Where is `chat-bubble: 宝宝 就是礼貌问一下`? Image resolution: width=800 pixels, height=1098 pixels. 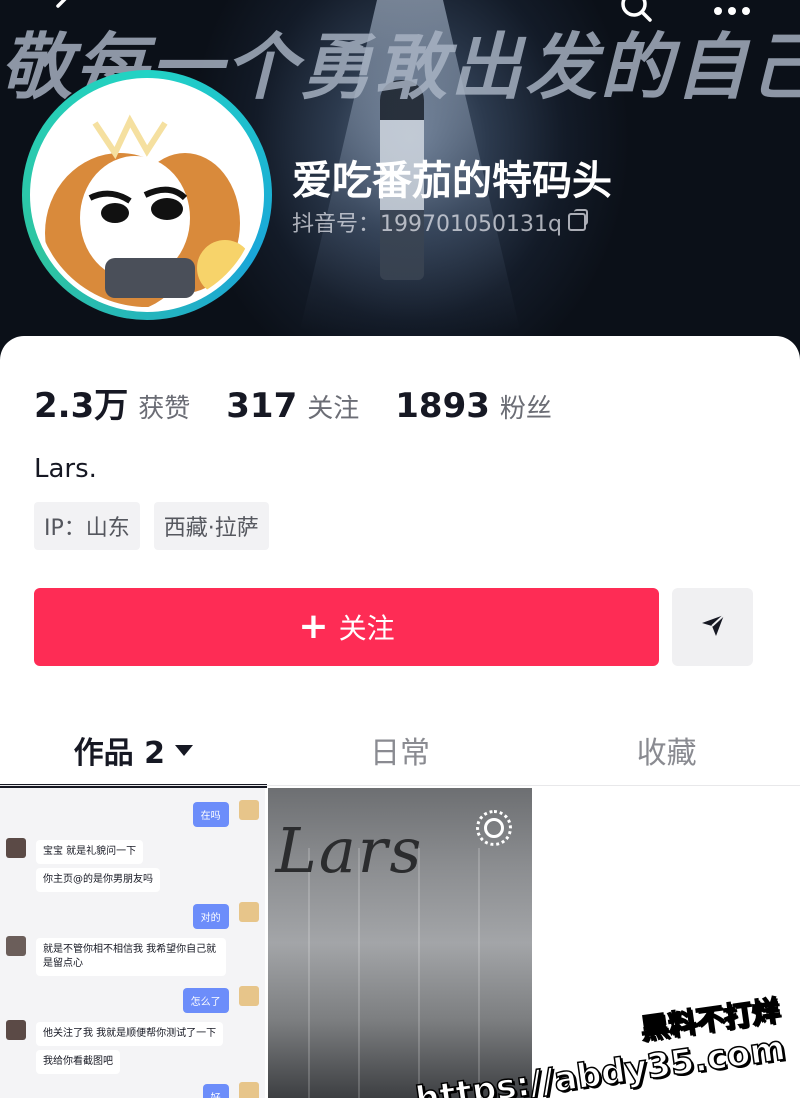 chat-bubble: 宝宝 就是礼貌问一下 is located at coordinates (90, 852).